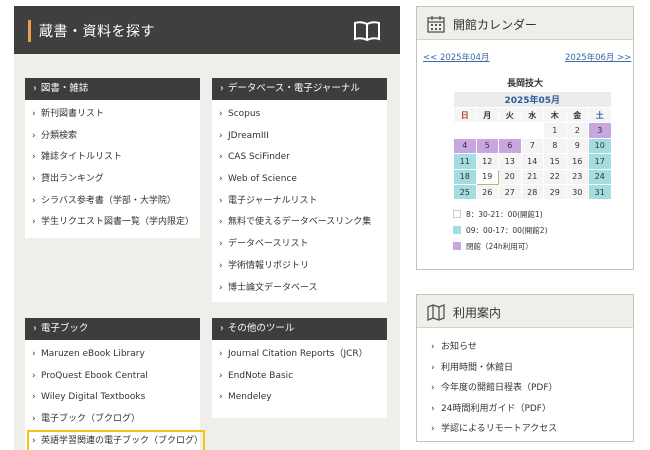 The image size is (650, 450). I want to click on calendar-day: 17, so click(600, 161).